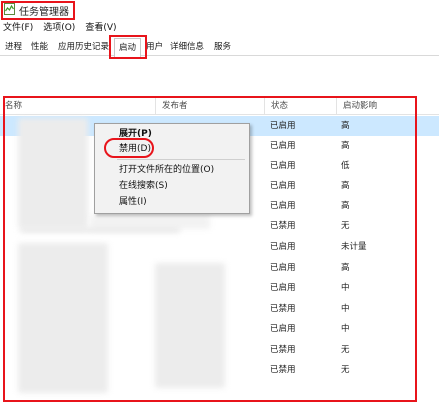 The image size is (439, 404). Describe the element at coordinates (100, 28) in the screenshot. I see `menu-view: 查看(V)` at that location.